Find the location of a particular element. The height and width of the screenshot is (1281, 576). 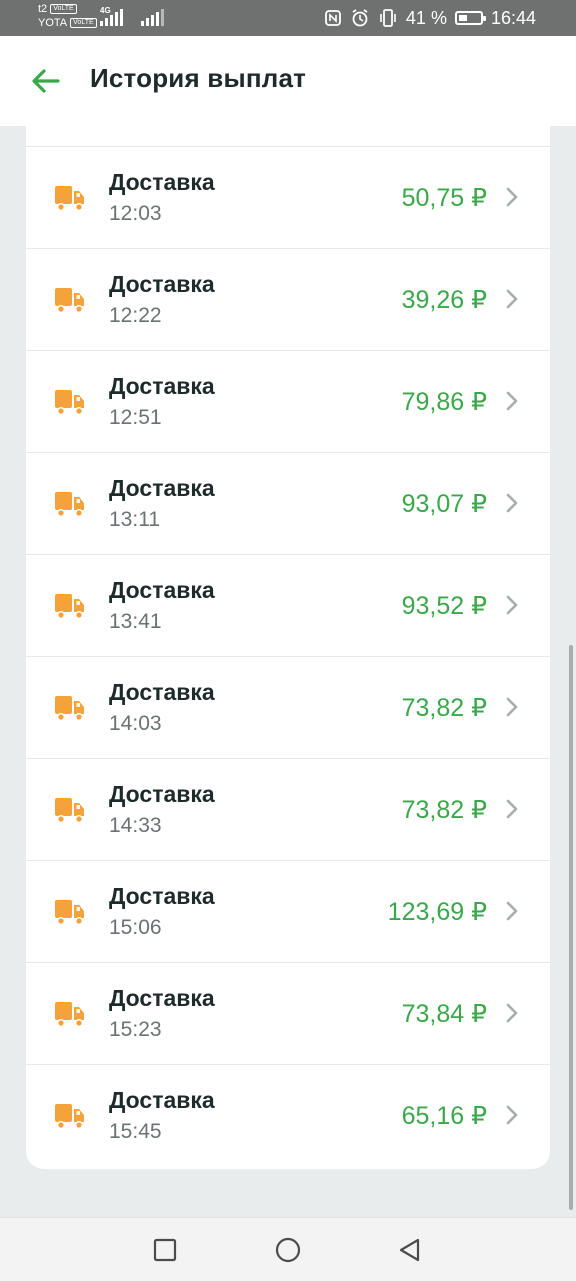

carrier-2: YOTA is located at coordinates (53, 23).